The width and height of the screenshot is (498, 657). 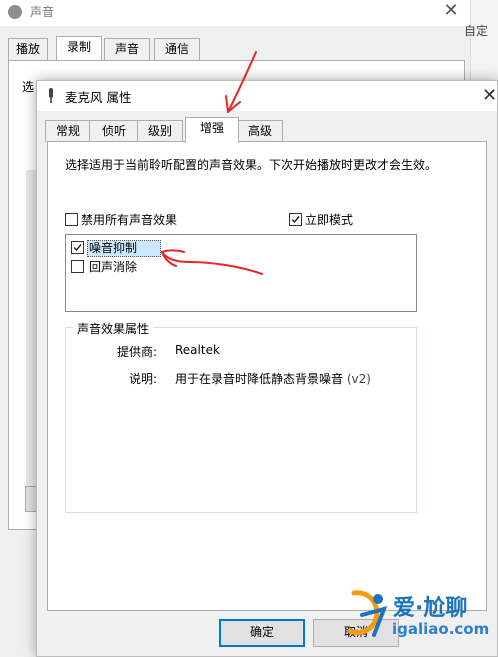 What do you see at coordinates (241, 82) in the screenshot?
I see `arrow-to-tab-icon` at bounding box center [241, 82].